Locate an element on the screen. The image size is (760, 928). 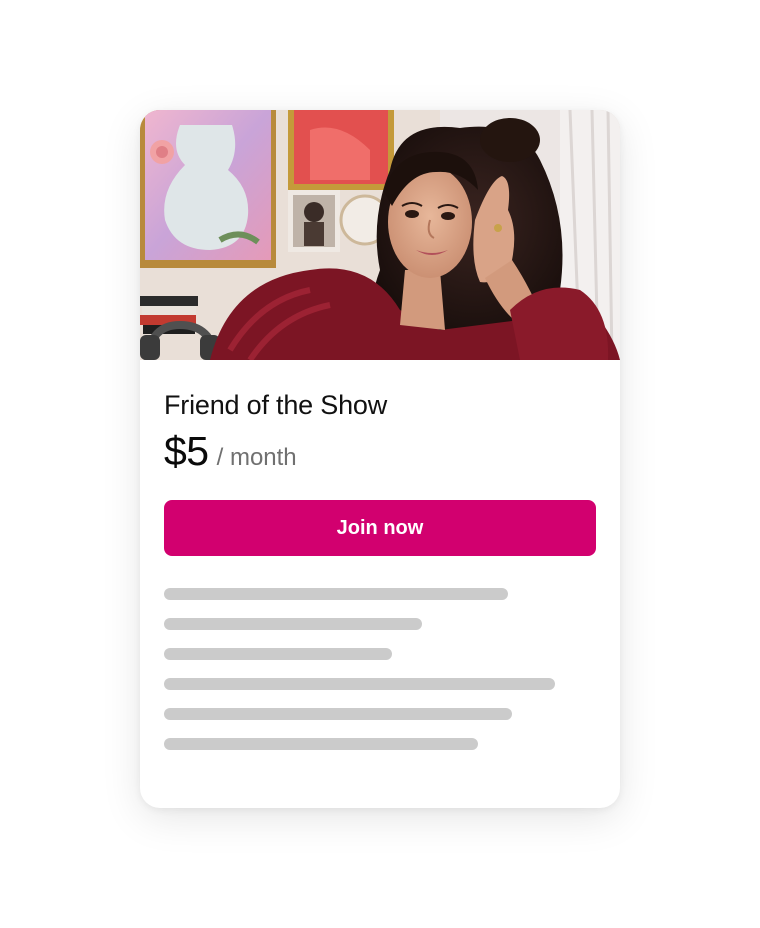
join-now-button: Join now is located at coordinates (380, 528).